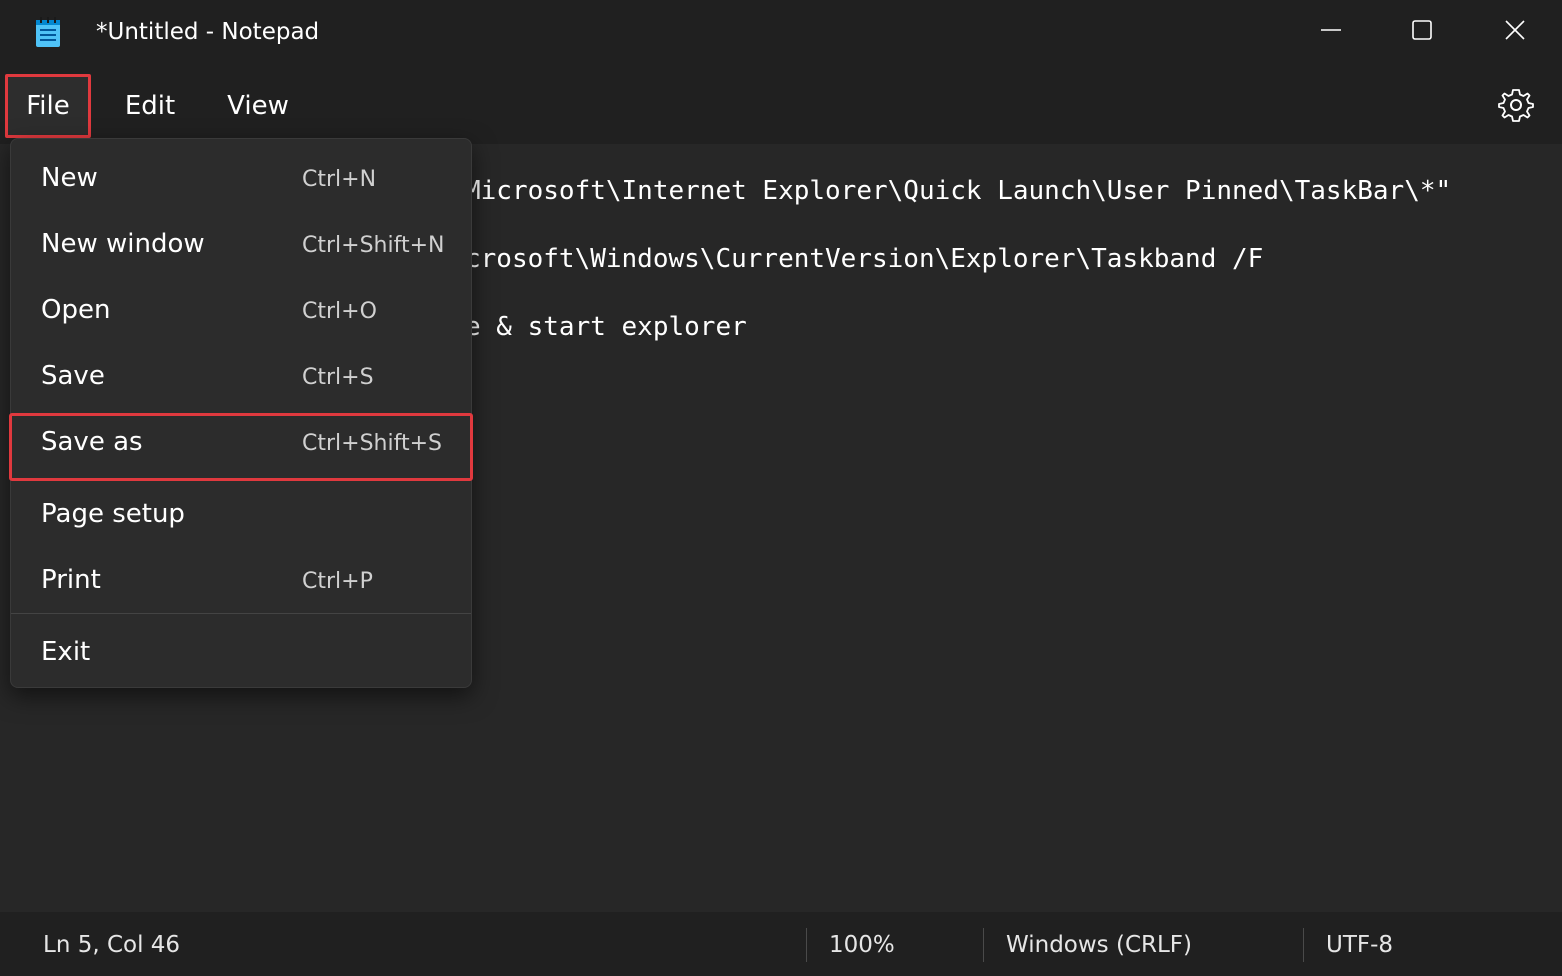 This screenshot has width=1562, height=976. I want to click on maximize-button, so click(1422, 30).